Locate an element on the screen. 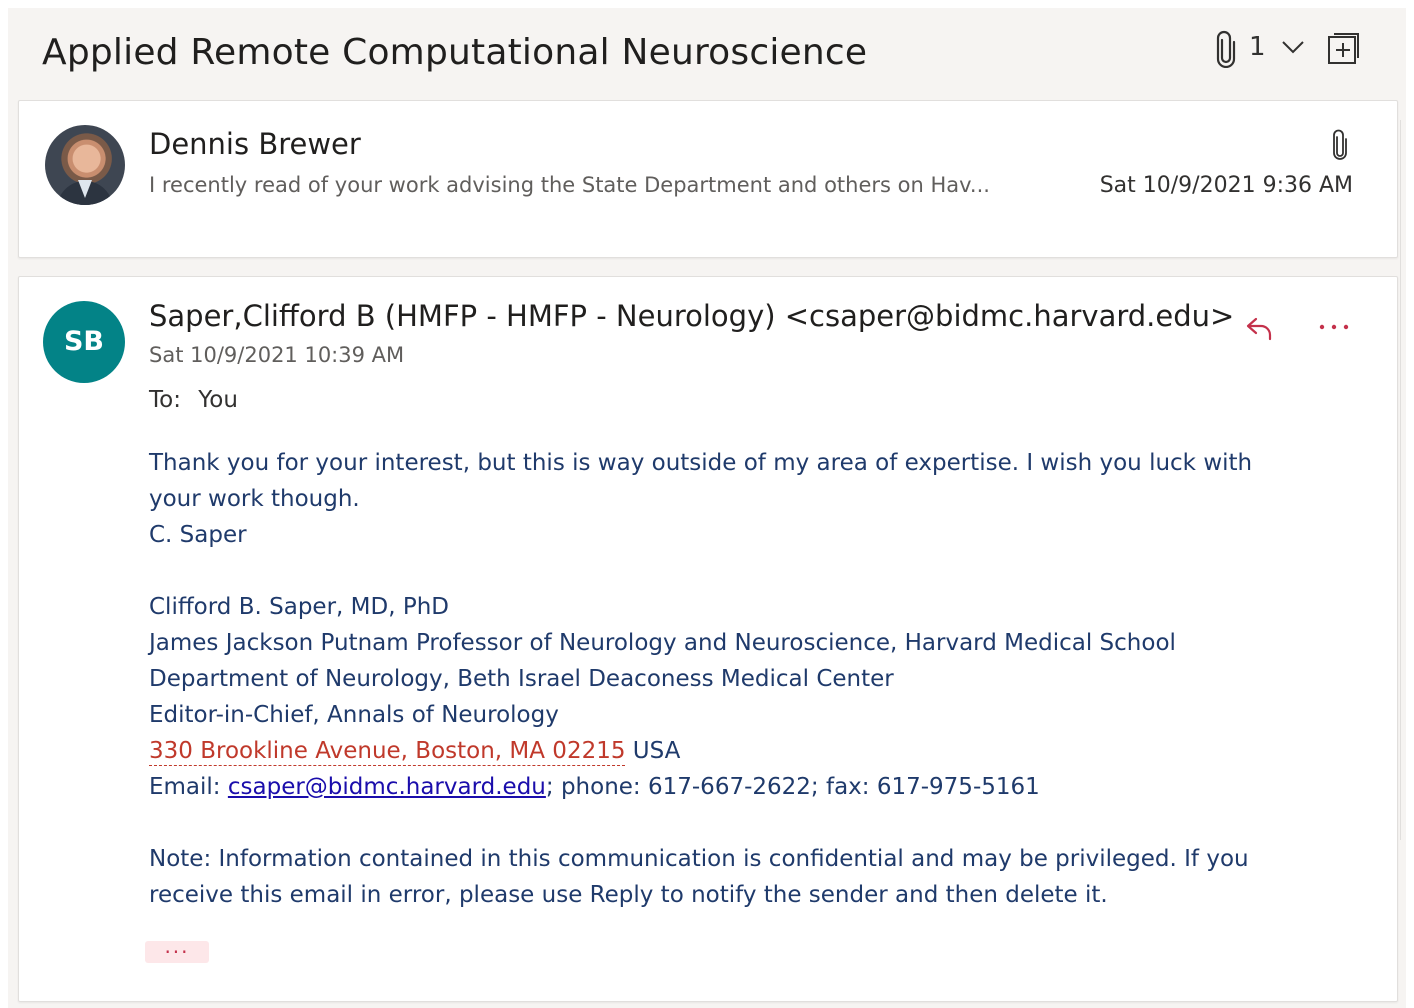 The height and width of the screenshot is (1008, 1414). message-date: Sat 10/9/2021 9:36 AM is located at coordinates (1226, 185).